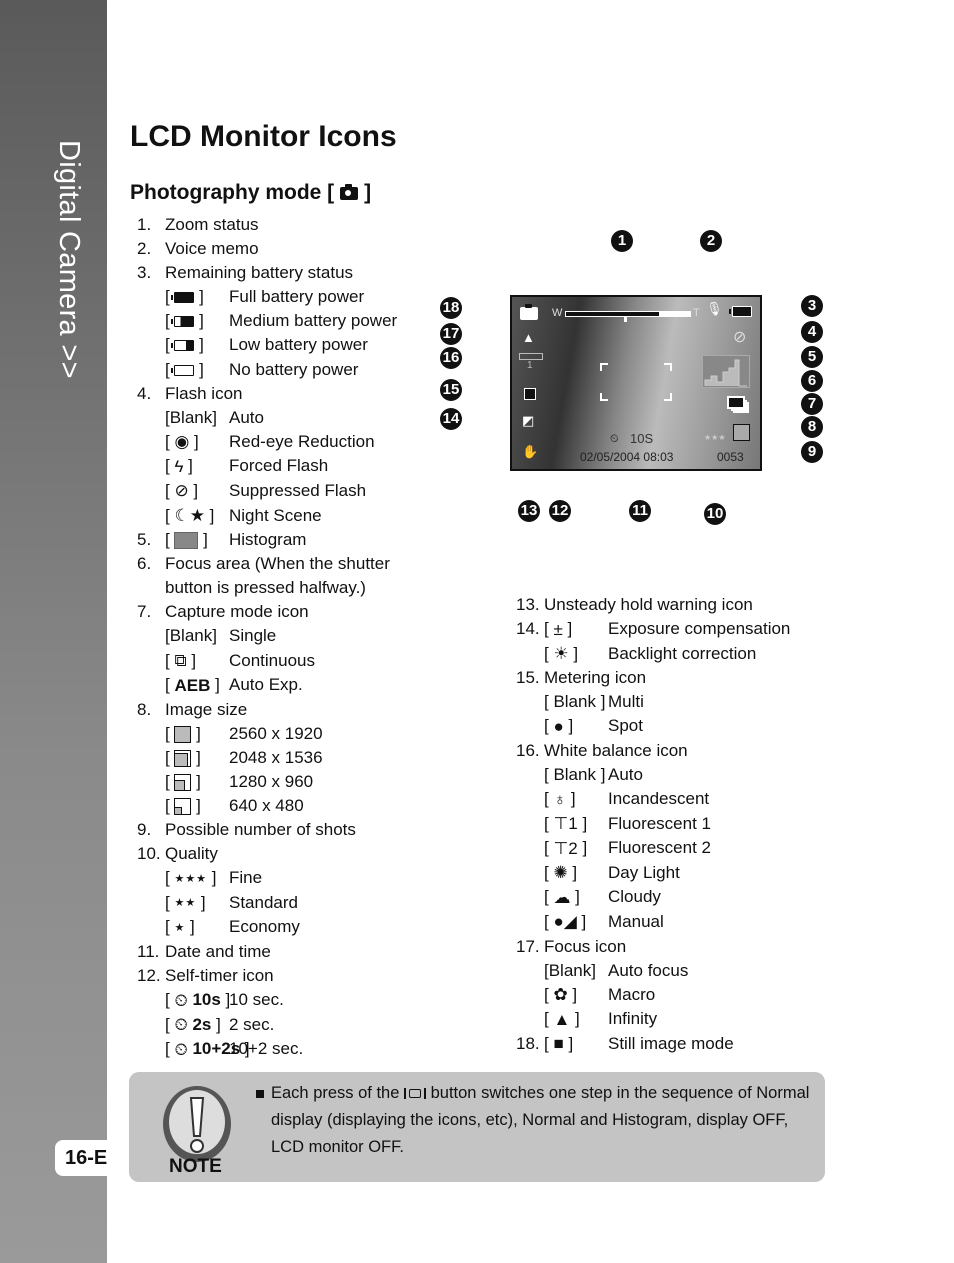  What do you see at coordinates (576, 848) in the screenshot?
I see `subitem-bracket: [ ⊤2 ]` at bounding box center [576, 848].